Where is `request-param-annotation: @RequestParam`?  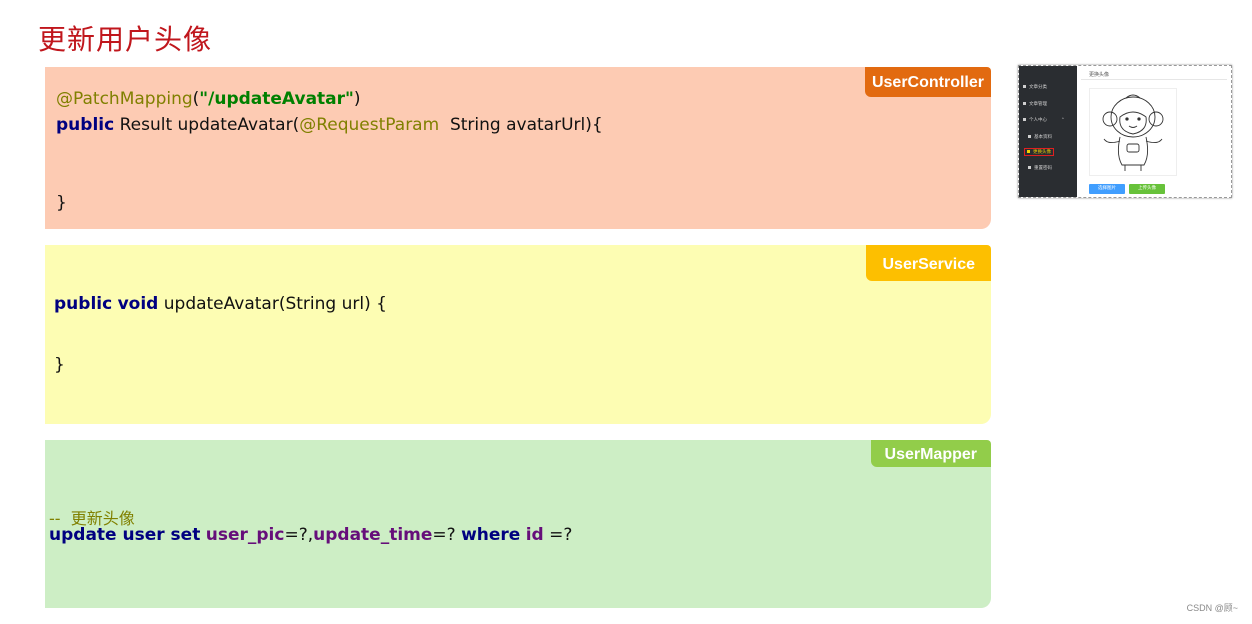
request-param-annotation: @RequestParam is located at coordinates (369, 125).